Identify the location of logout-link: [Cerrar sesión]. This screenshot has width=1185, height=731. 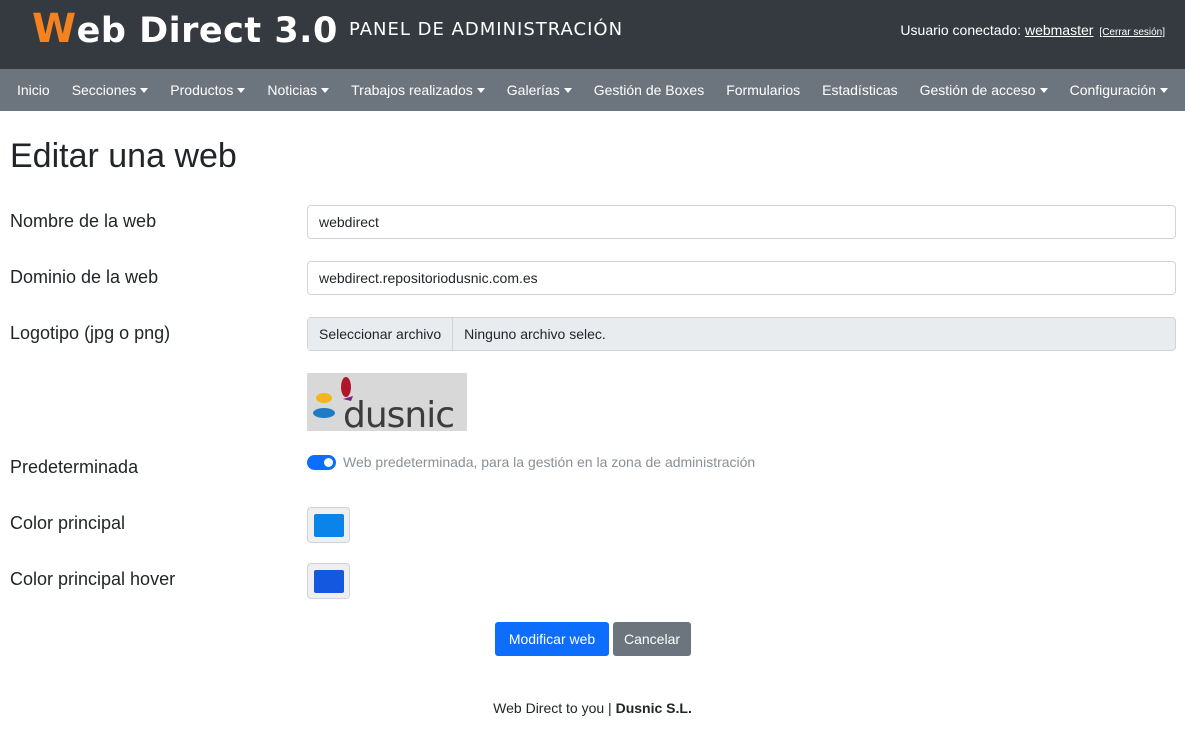
(1132, 32).